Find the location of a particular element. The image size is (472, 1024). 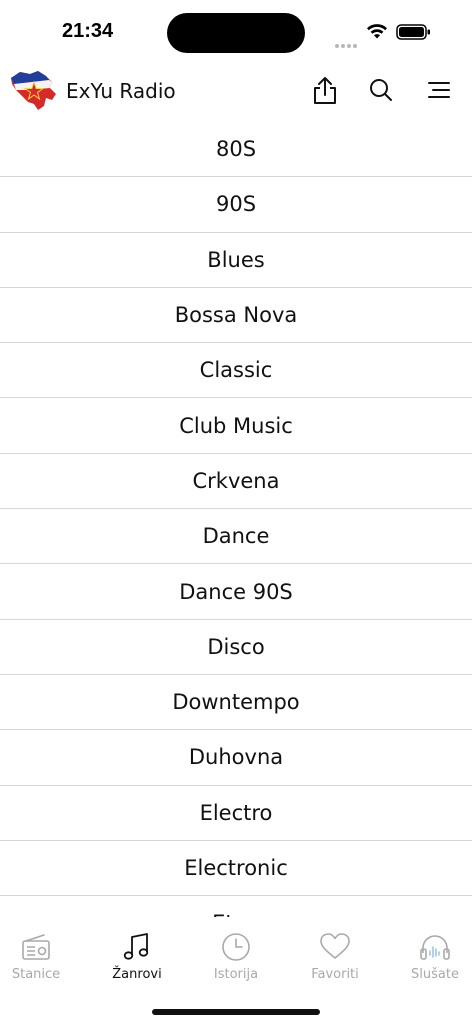

genre-row: Electronic is located at coordinates (236, 869).